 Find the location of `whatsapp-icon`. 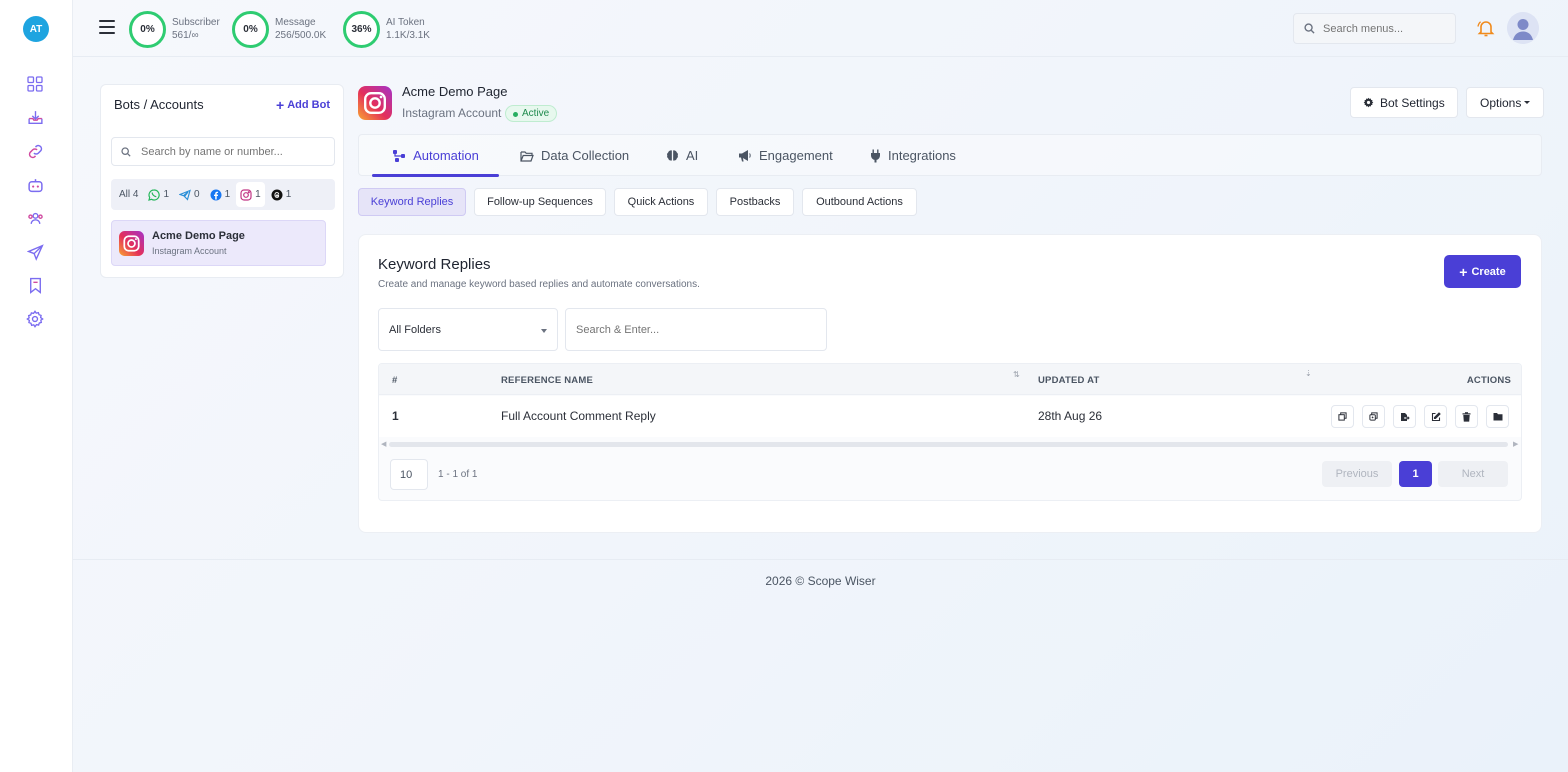

whatsapp-icon is located at coordinates (154, 194).